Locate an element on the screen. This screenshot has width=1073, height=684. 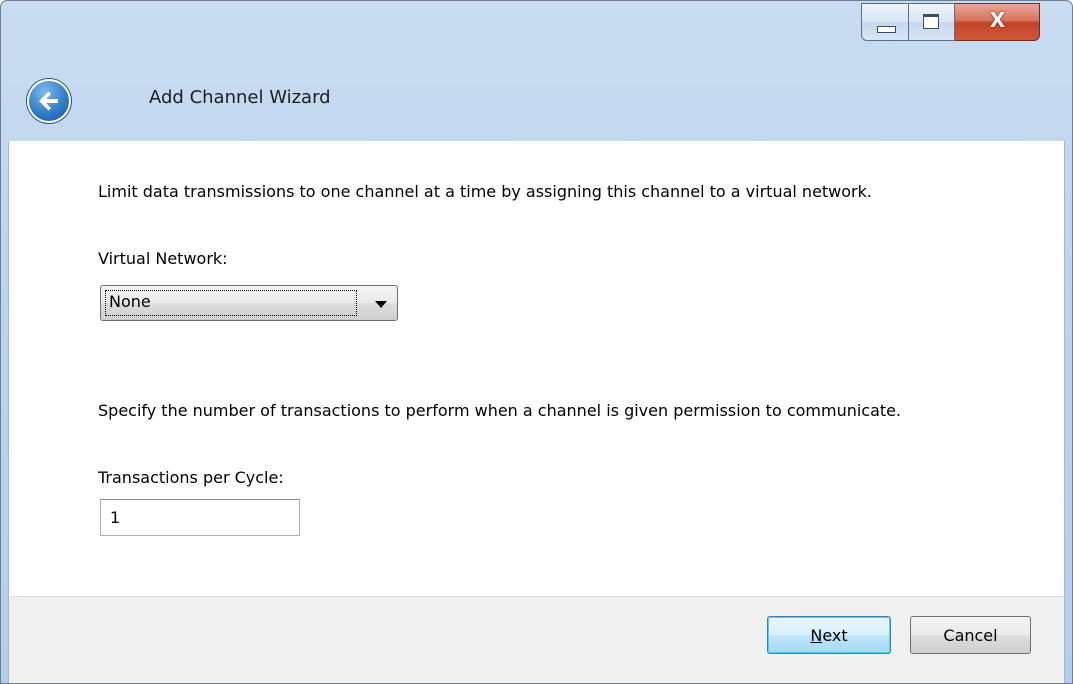
cancel-button: Cancel is located at coordinates (970, 635).